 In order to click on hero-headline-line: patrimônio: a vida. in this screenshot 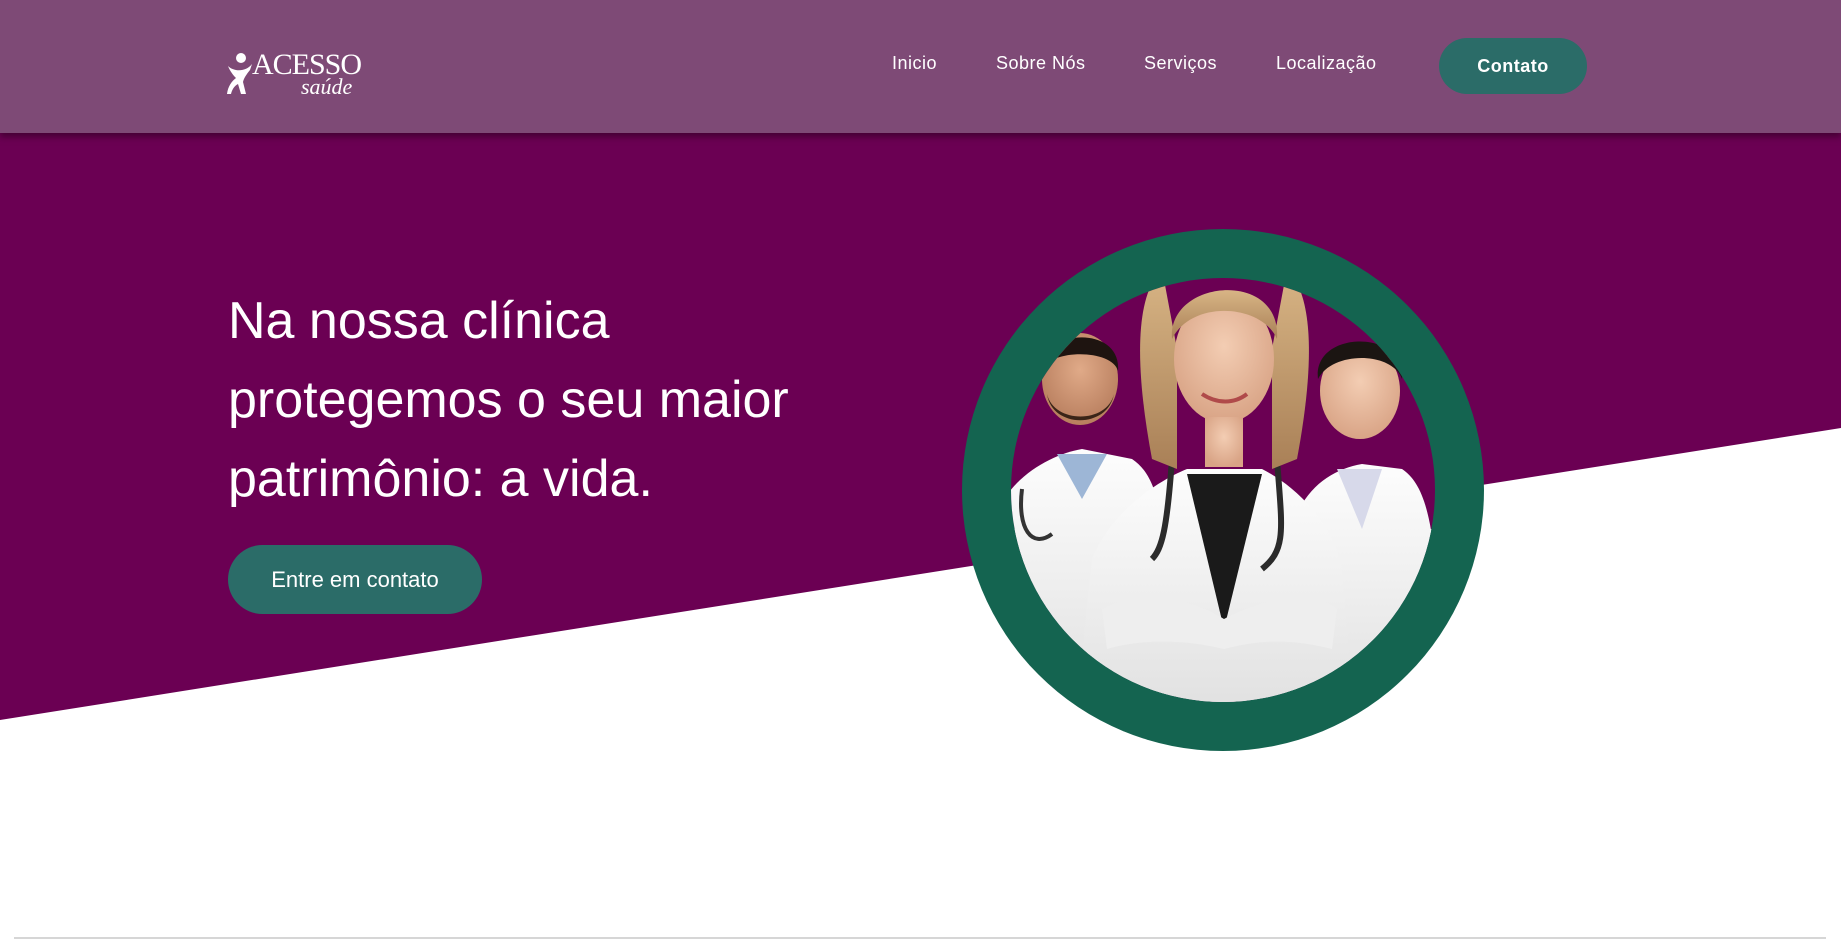, I will do `click(440, 479)`.